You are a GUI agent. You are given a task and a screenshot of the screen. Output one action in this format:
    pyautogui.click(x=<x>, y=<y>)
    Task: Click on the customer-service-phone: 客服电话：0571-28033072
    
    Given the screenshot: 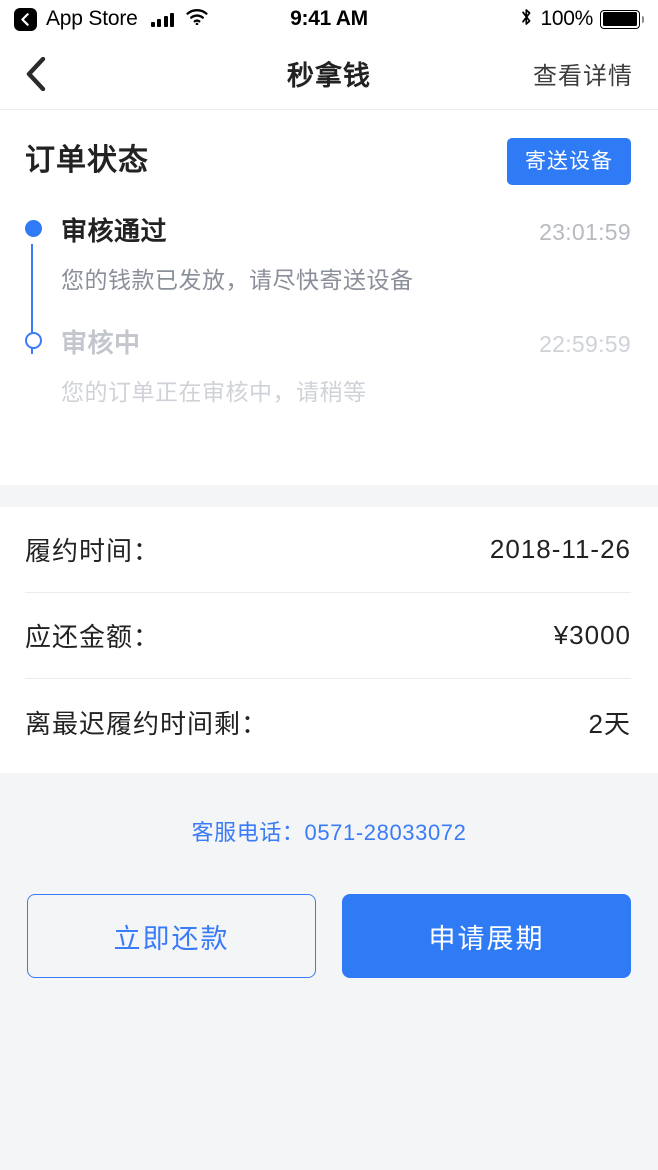 What is the action you would take?
    pyautogui.click(x=329, y=831)
    